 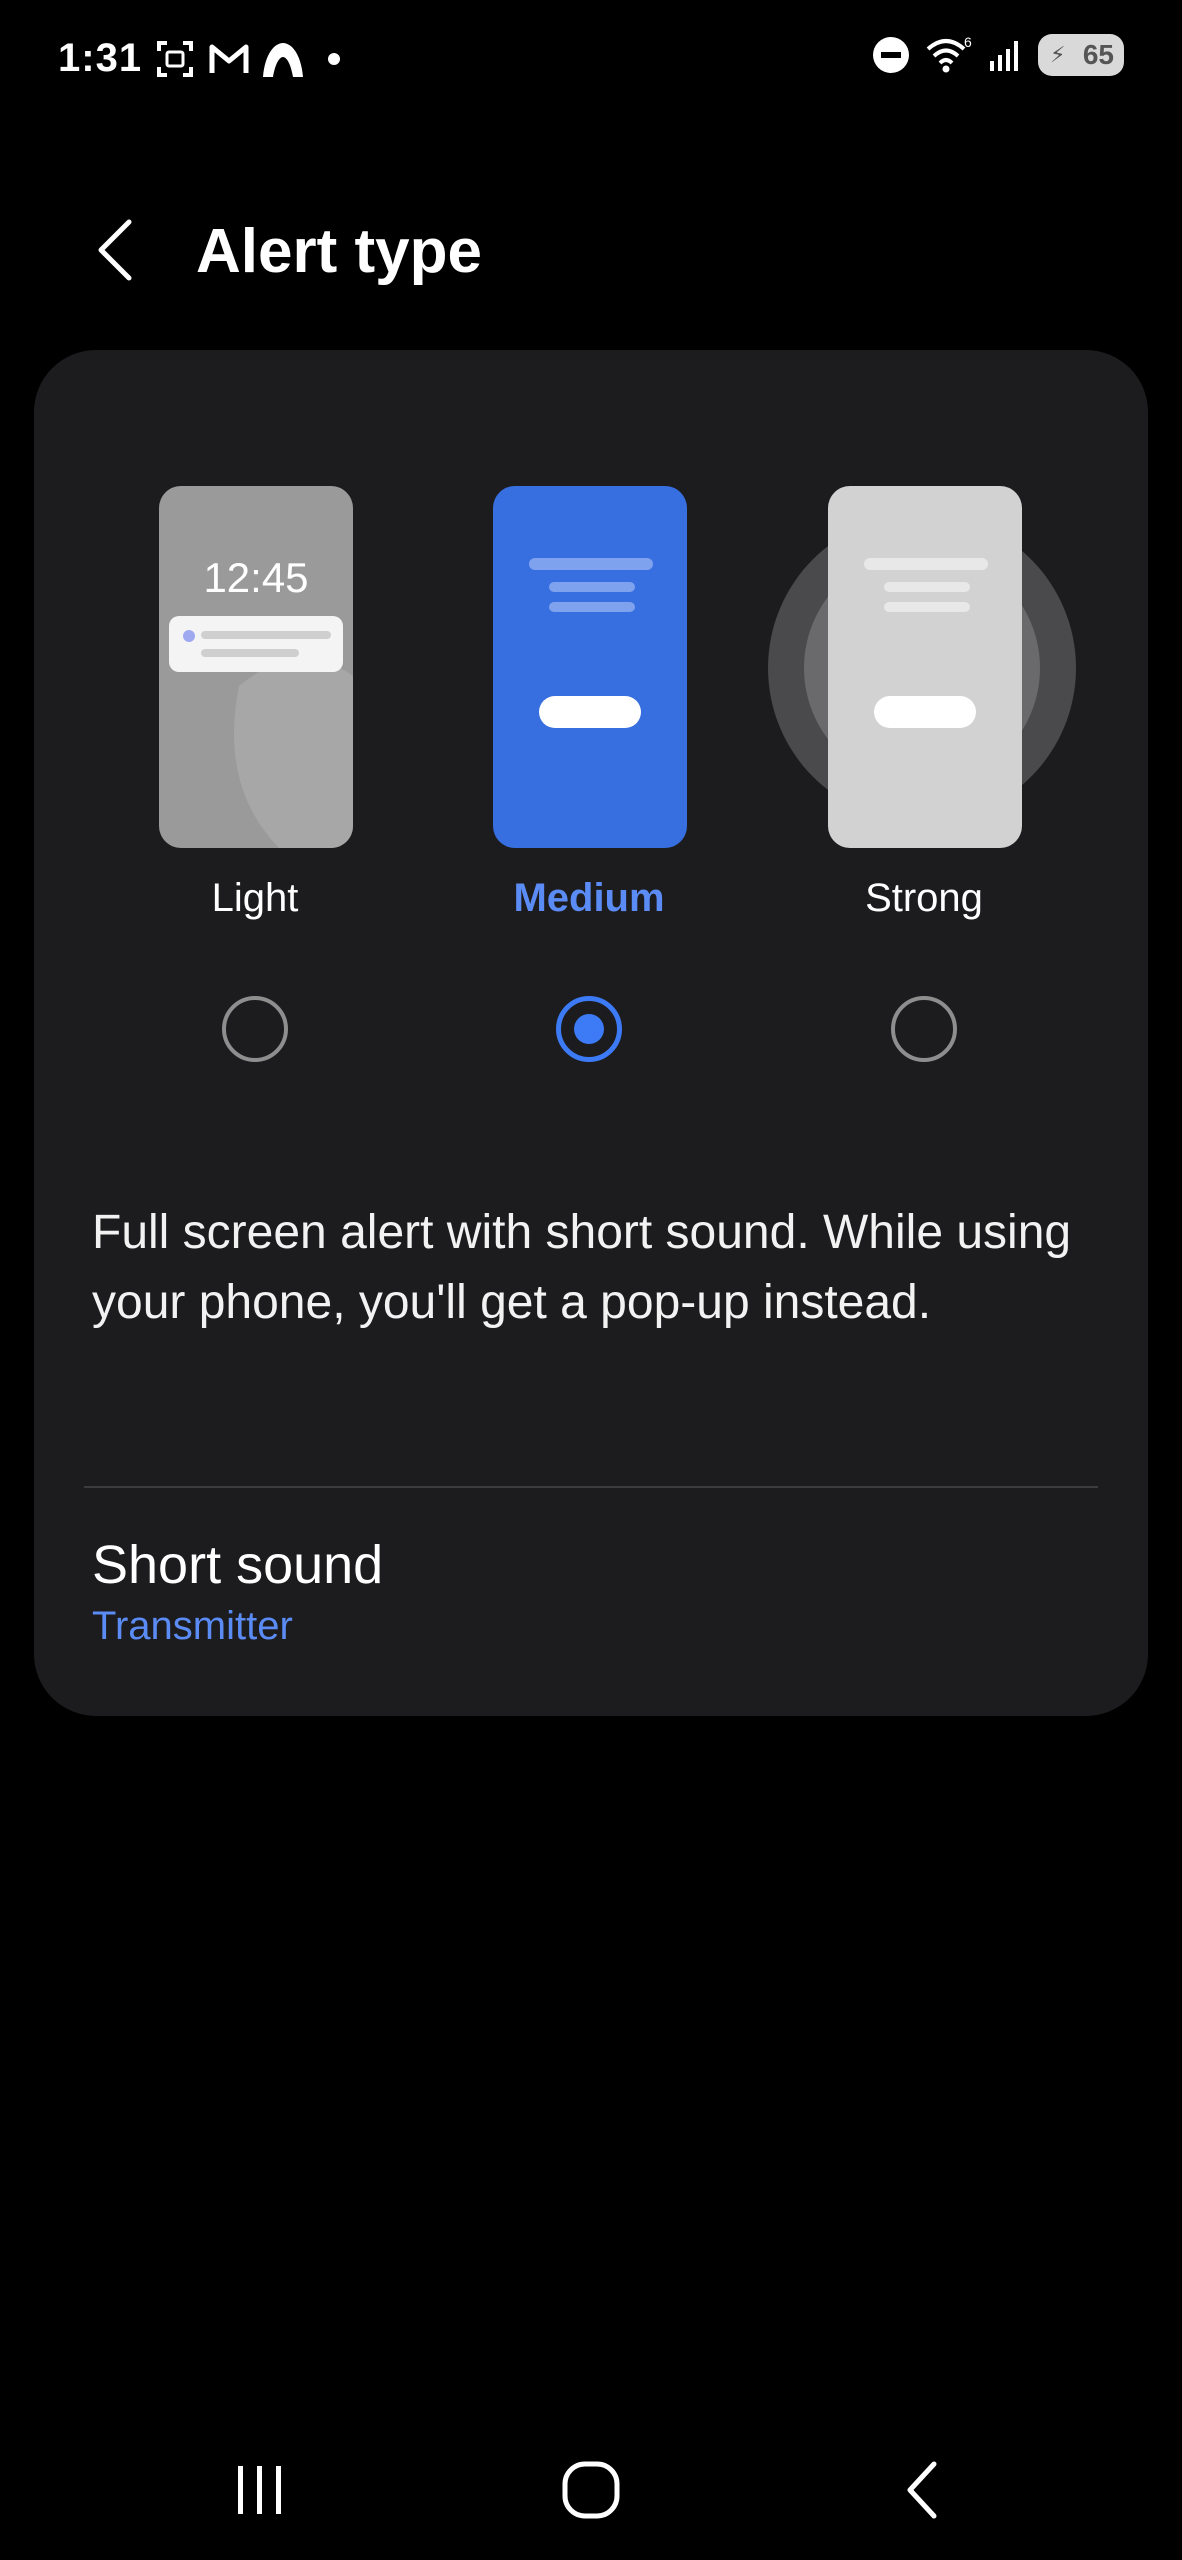 I want to click on back-button, so click(x=115, y=250).